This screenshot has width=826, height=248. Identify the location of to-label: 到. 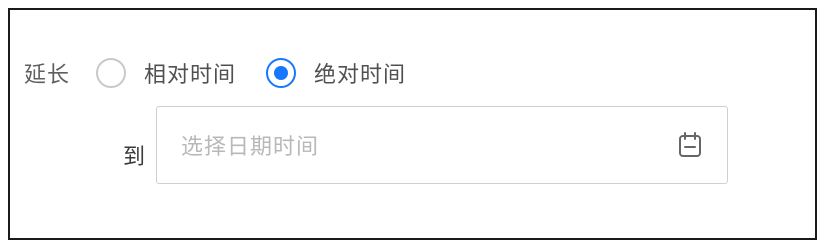
(134, 157).